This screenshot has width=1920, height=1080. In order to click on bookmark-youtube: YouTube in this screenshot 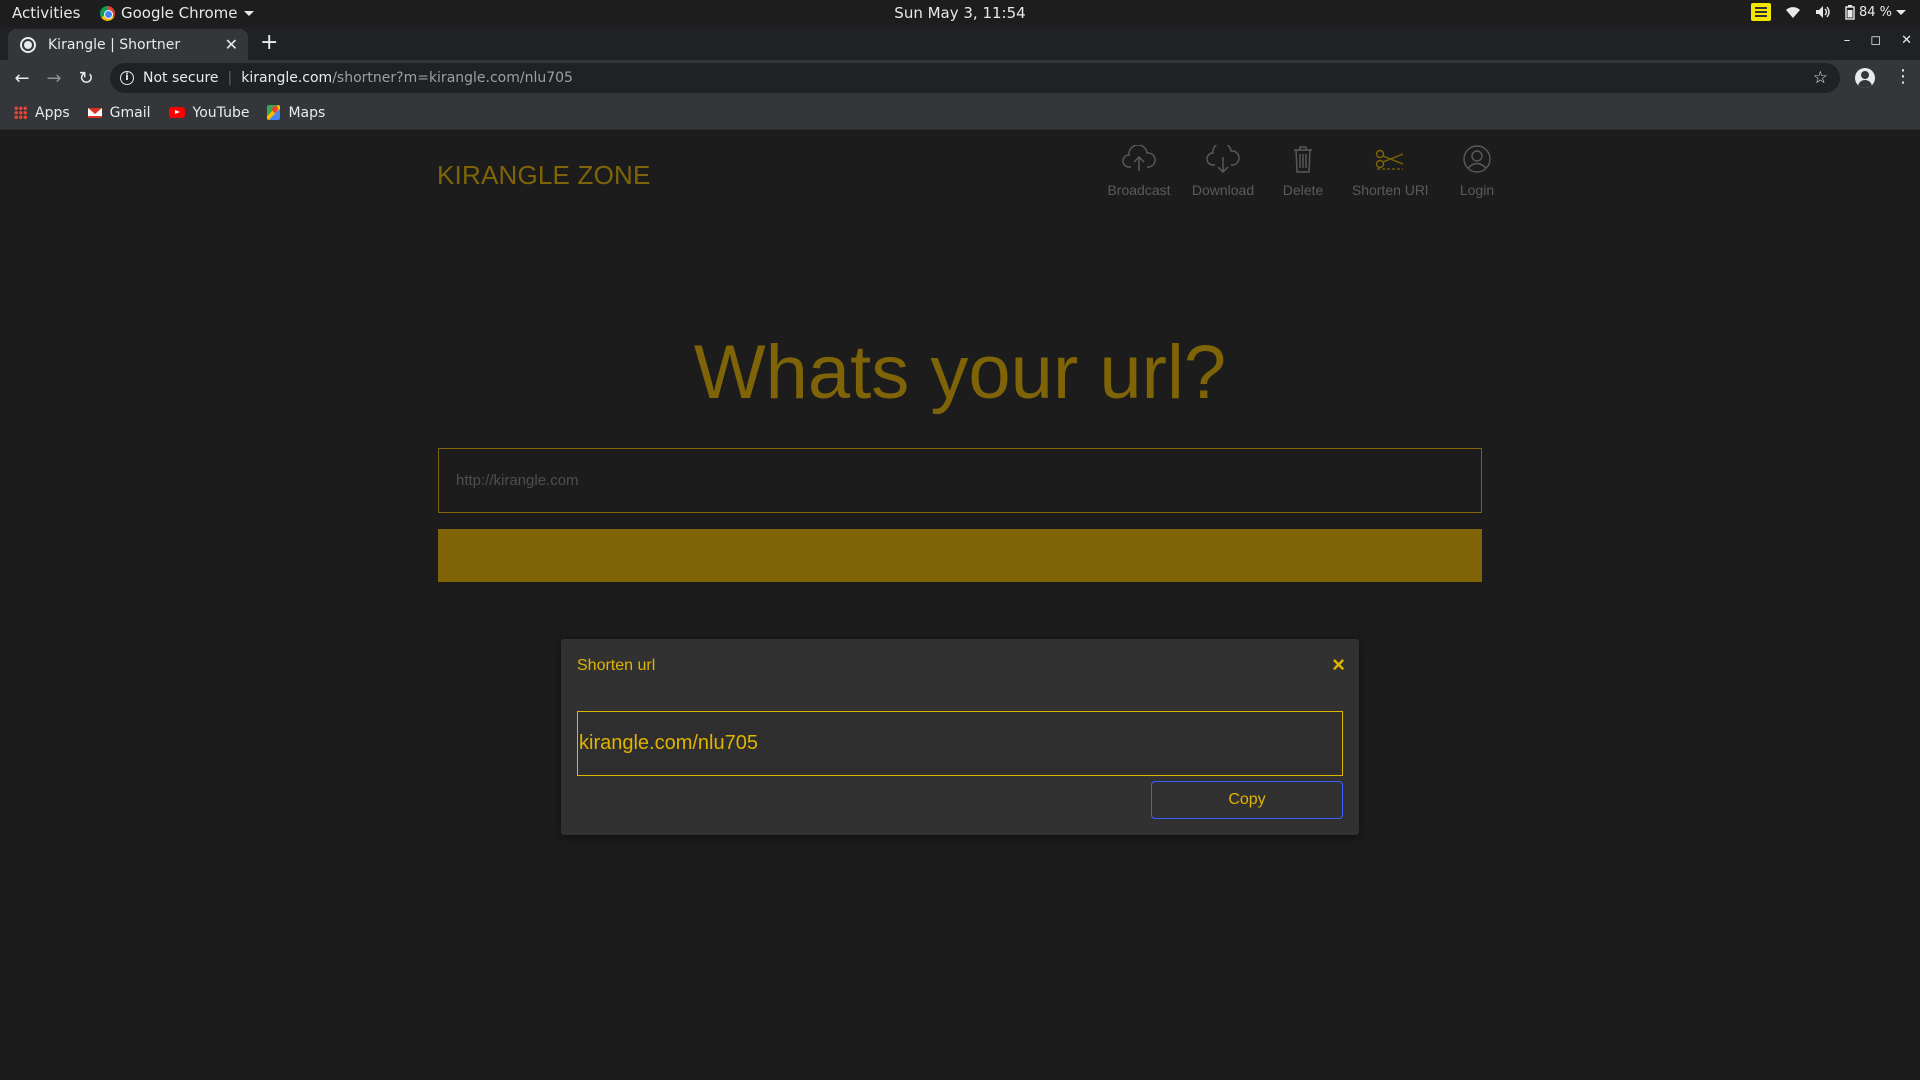, I will do `click(209, 112)`.